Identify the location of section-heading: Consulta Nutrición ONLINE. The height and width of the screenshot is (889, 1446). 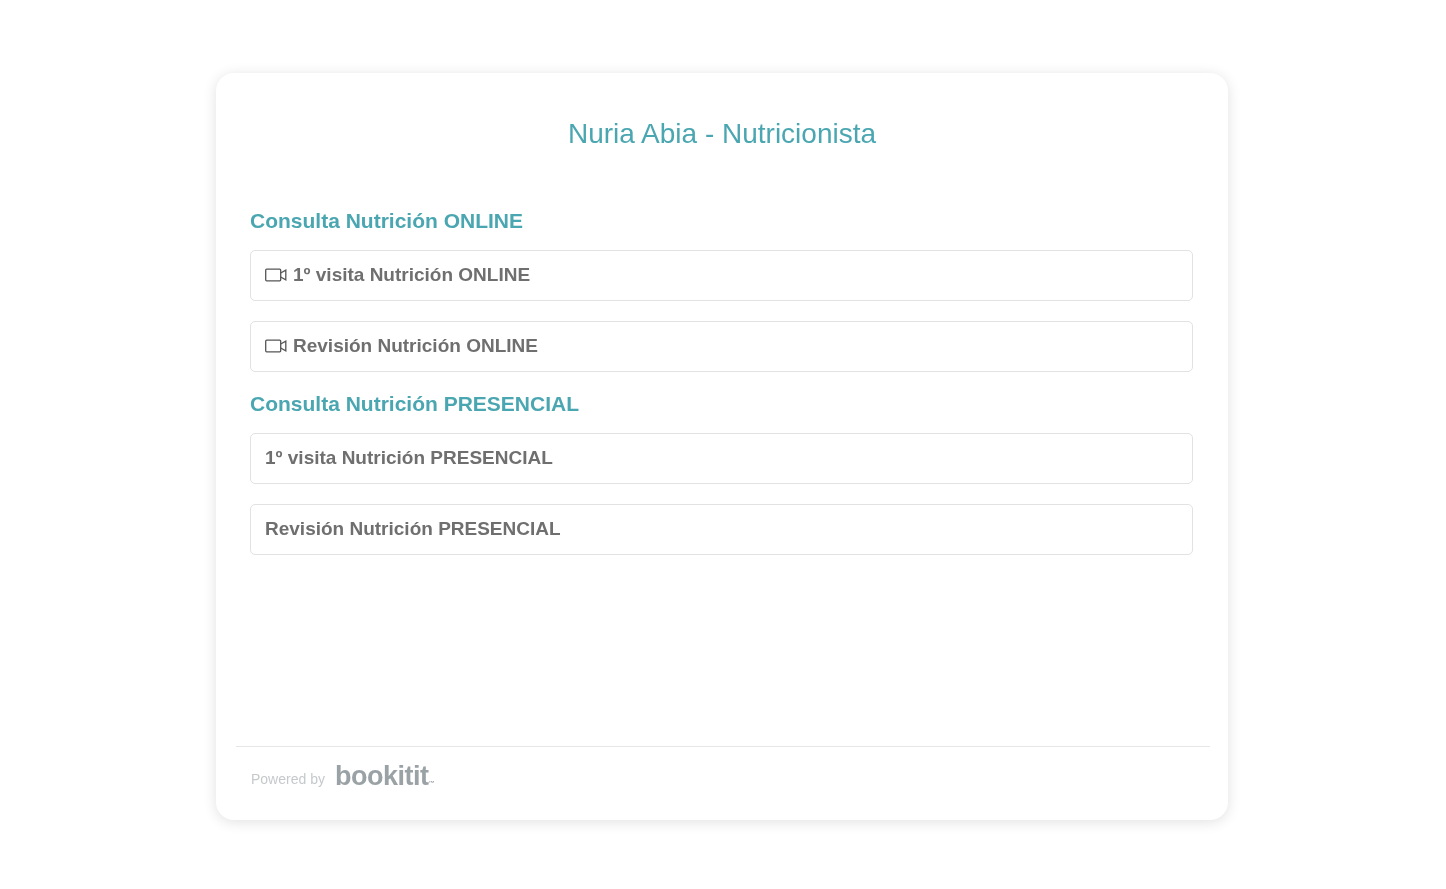
(387, 220).